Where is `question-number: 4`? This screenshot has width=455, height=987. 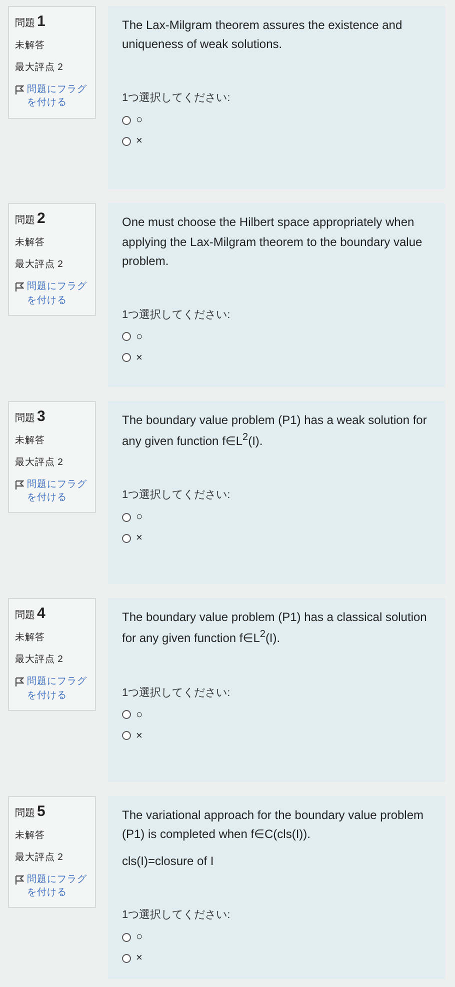 question-number: 4 is located at coordinates (41, 613).